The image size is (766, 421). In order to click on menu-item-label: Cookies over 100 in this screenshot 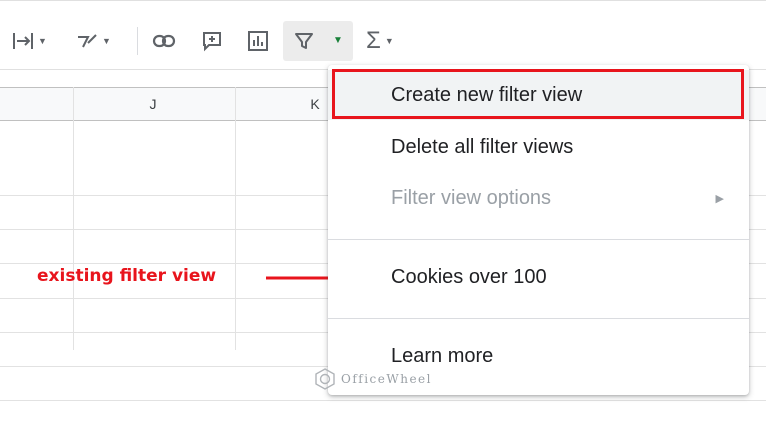, I will do `click(469, 276)`.